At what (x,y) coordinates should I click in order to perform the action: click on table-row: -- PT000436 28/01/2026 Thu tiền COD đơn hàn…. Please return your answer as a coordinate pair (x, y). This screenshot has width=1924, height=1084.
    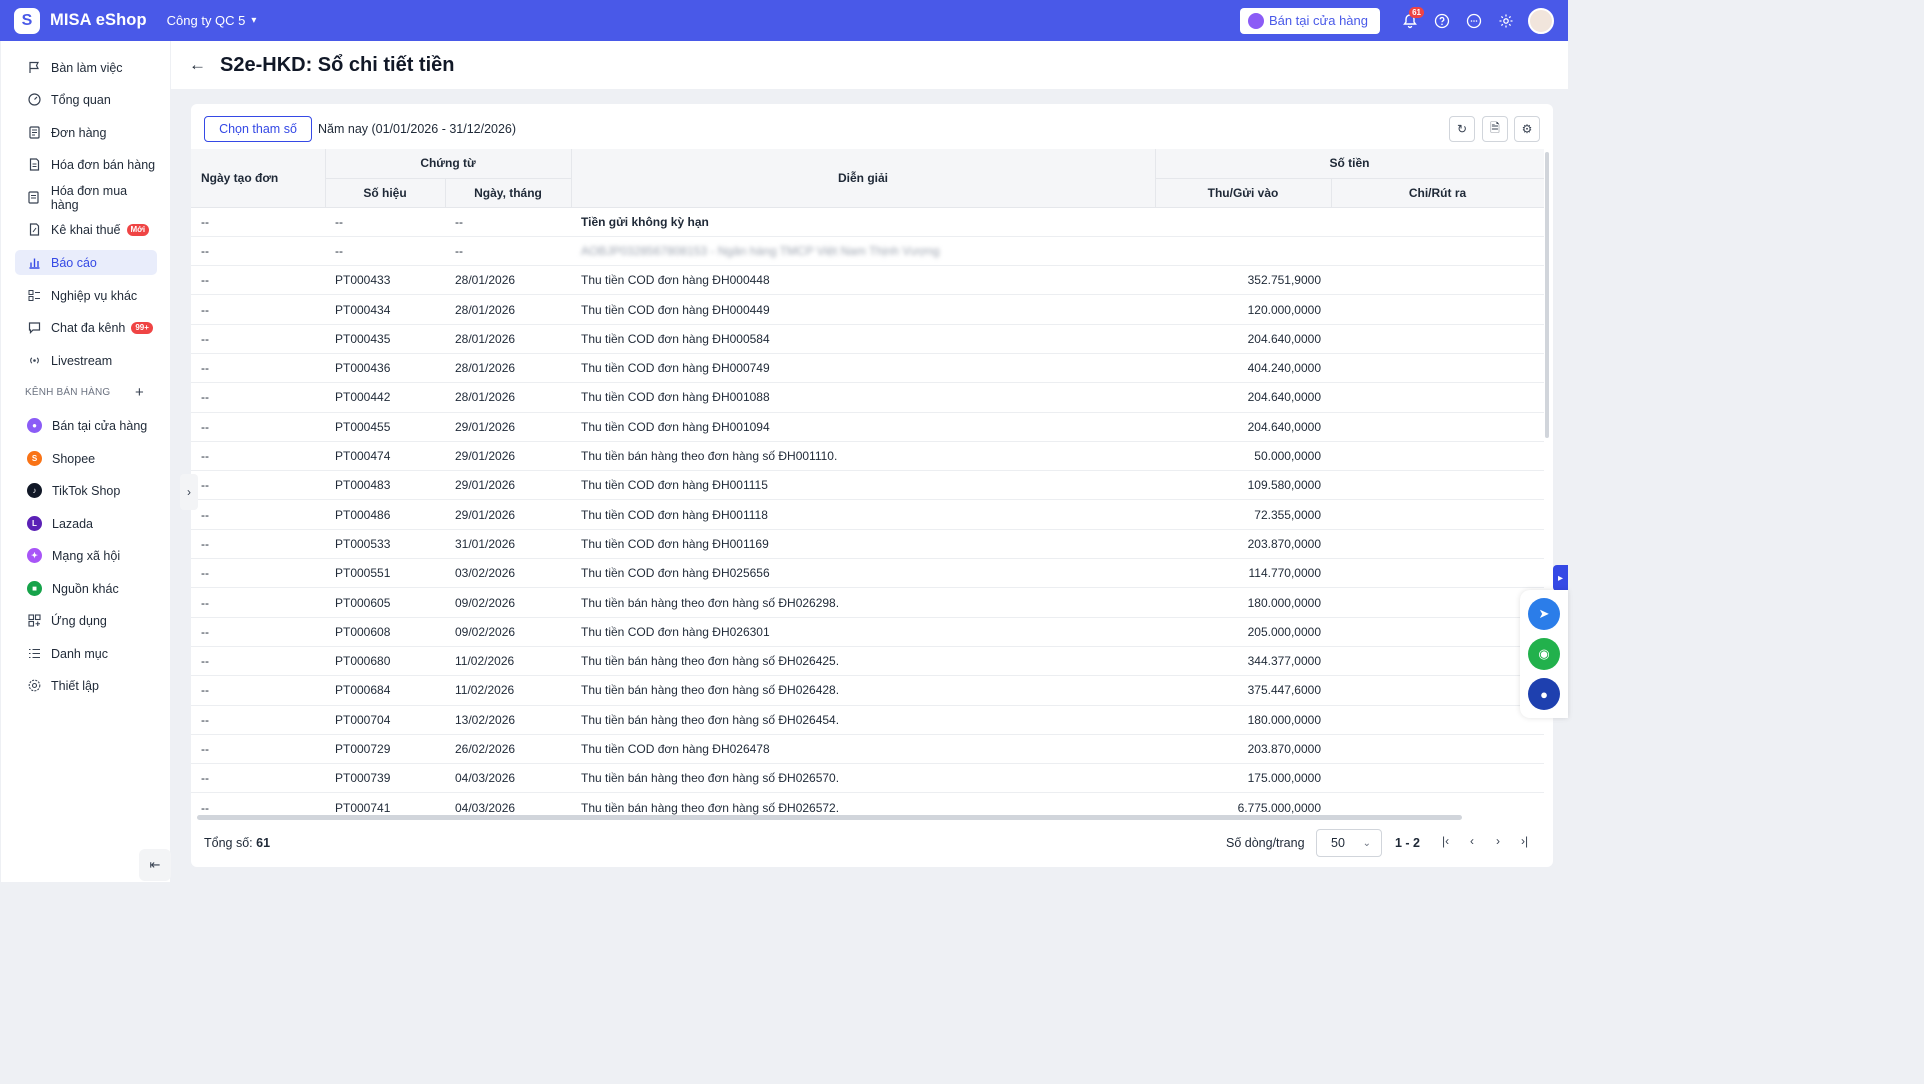
    Looking at the image, I should click on (867, 368).